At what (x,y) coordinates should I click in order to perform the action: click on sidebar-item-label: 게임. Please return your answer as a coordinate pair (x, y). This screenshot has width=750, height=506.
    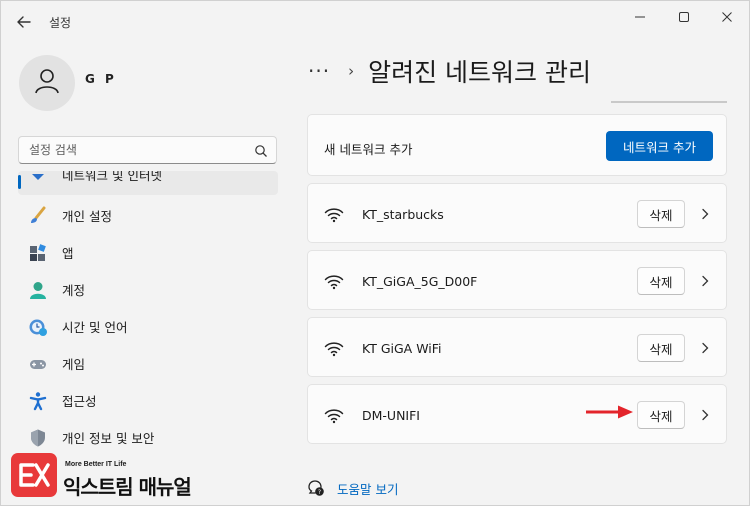
    Looking at the image, I should click on (74, 364).